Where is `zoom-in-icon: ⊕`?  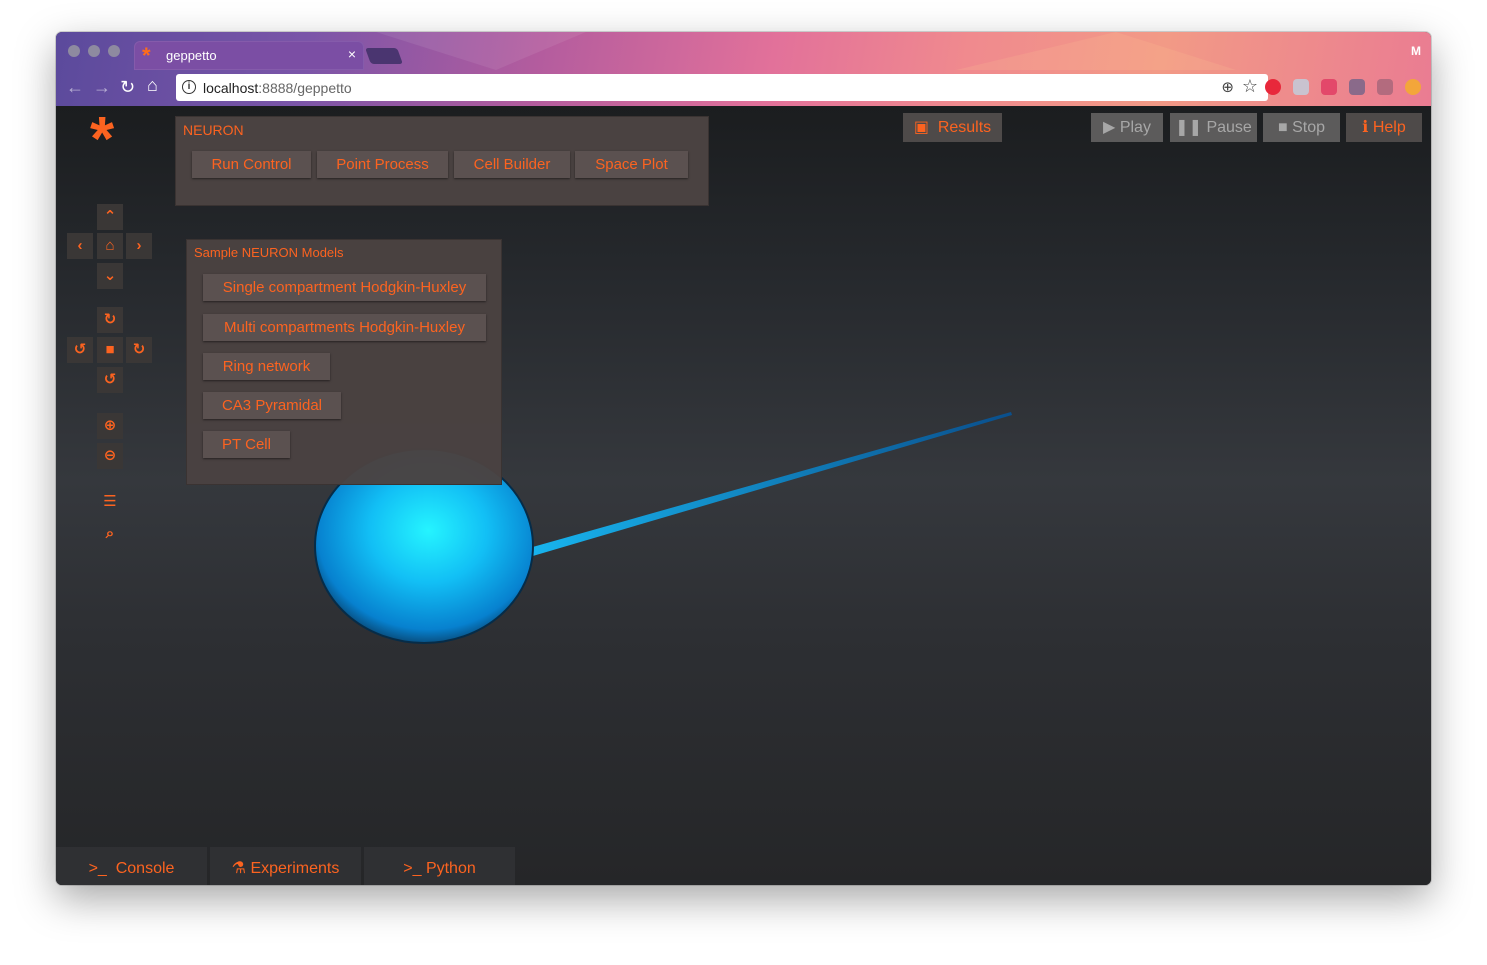 zoom-in-icon: ⊕ is located at coordinates (110, 426).